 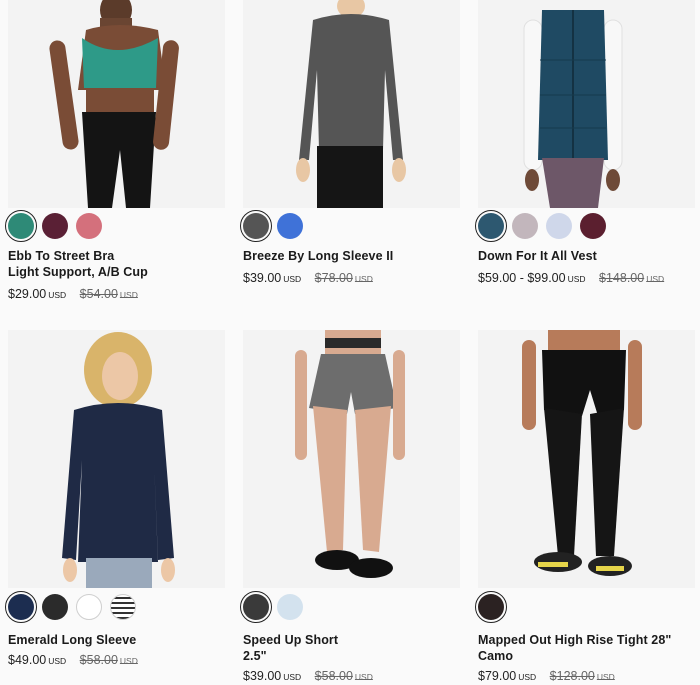 I want to click on product-name-line1: Speed Up Short, so click(x=291, y=640).